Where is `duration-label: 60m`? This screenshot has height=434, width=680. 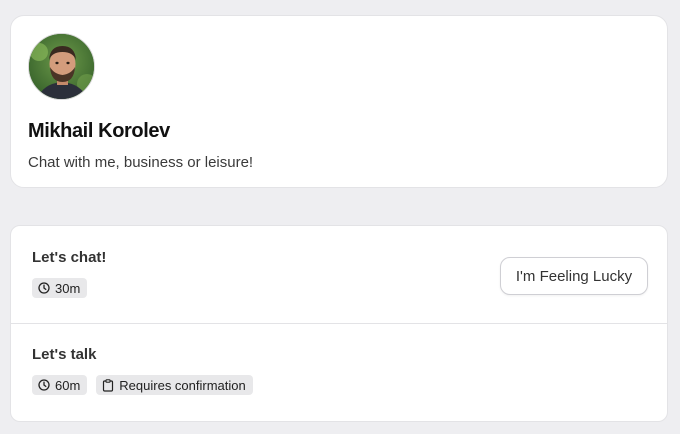
duration-label: 60m is located at coordinates (68, 385).